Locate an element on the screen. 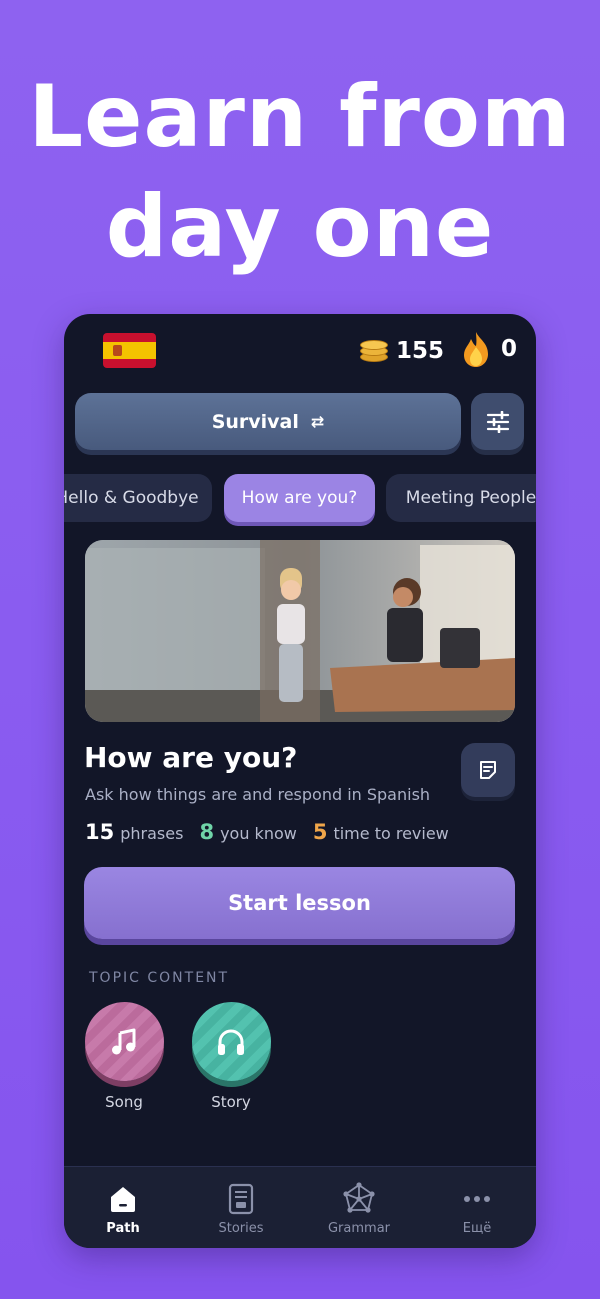  song-item: Song is located at coordinates (124, 1056).